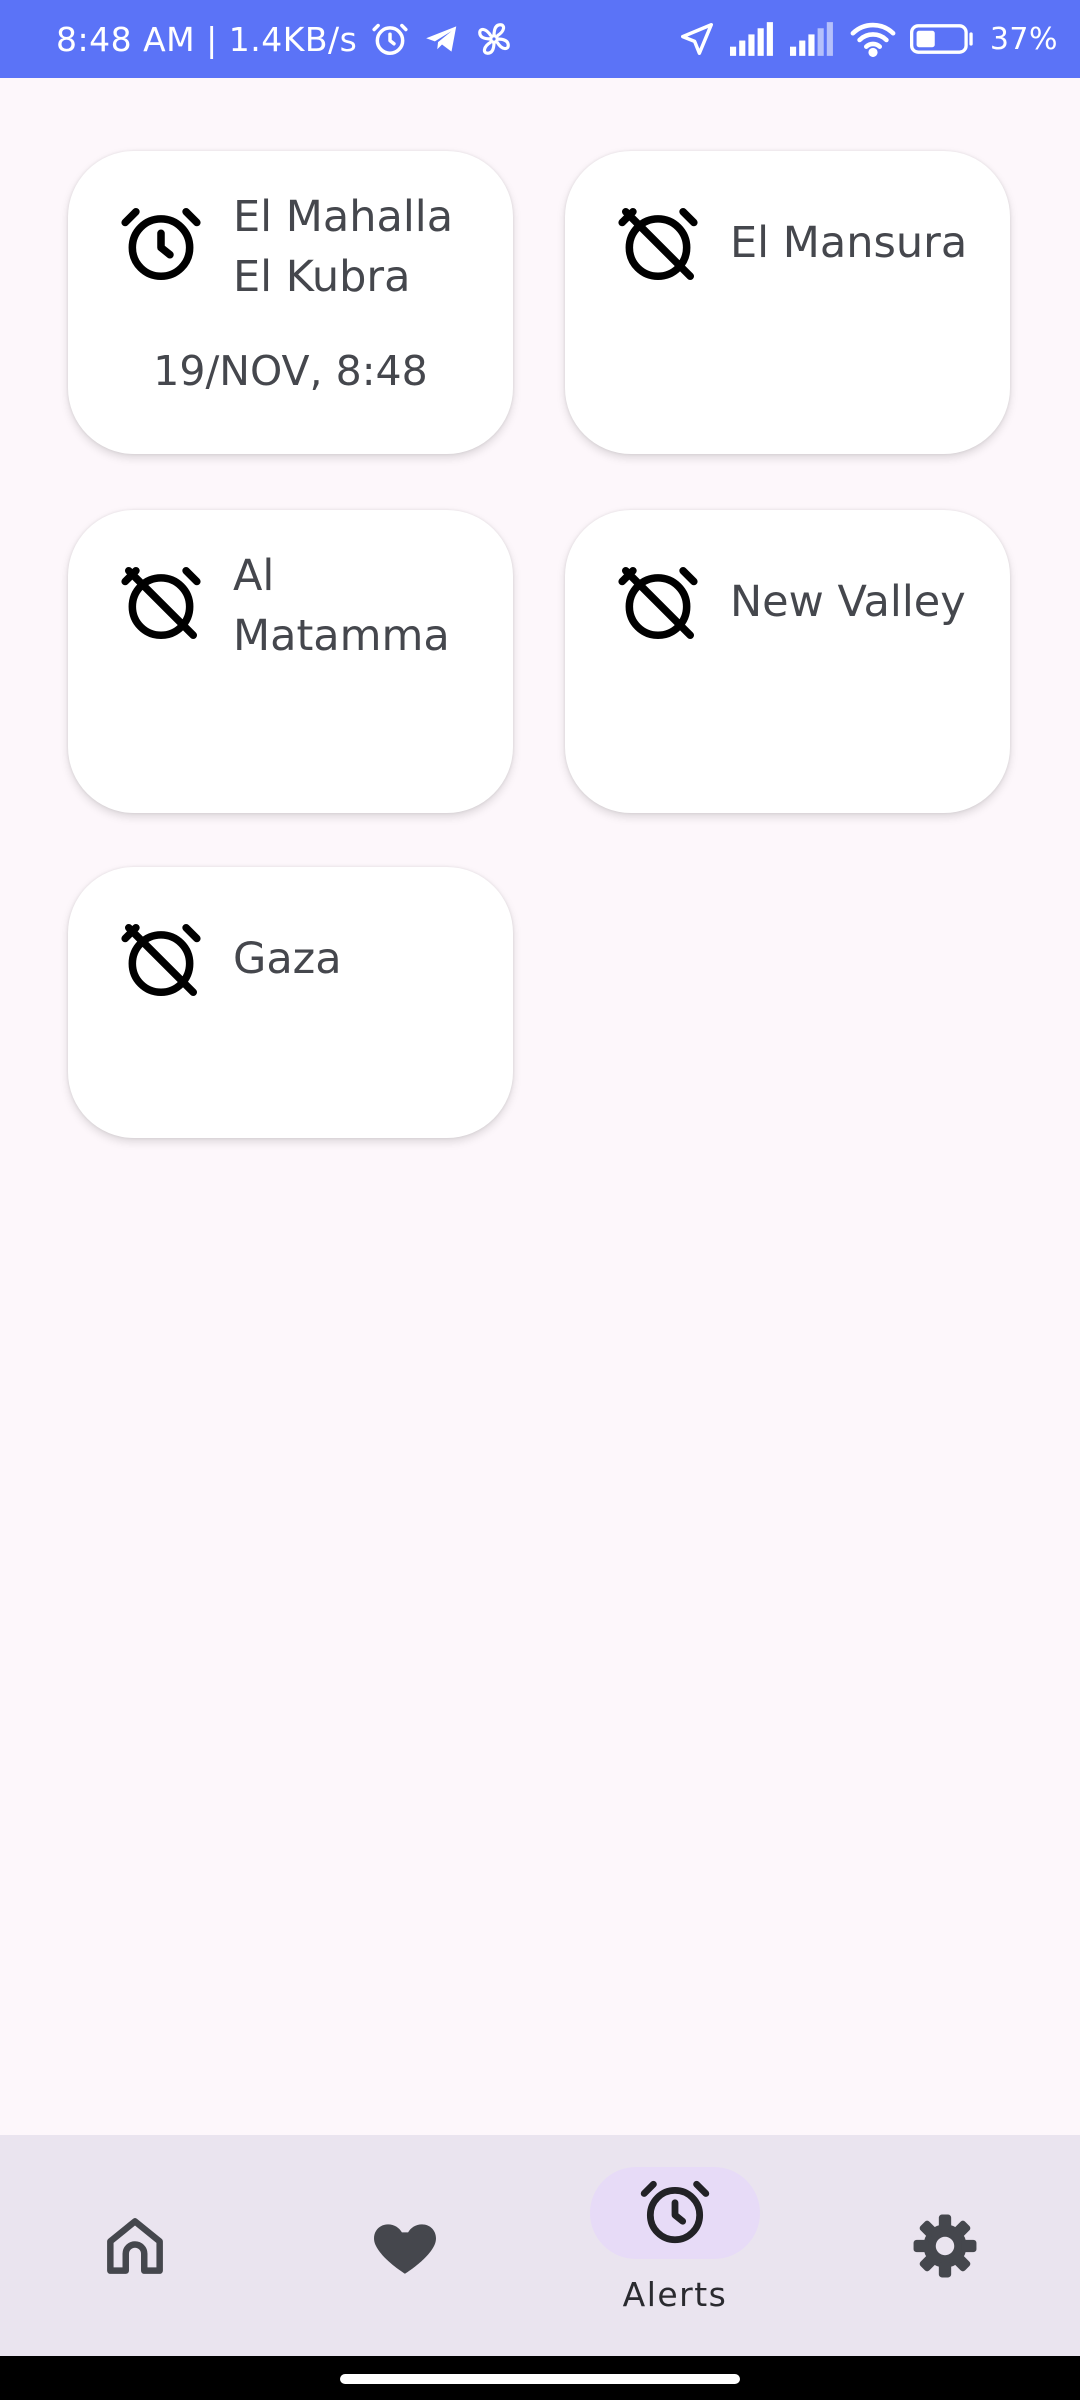 Image resolution: width=1080 pixels, height=2400 pixels. What do you see at coordinates (494, 39) in the screenshot?
I see `fan-icon` at bounding box center [494, 39].